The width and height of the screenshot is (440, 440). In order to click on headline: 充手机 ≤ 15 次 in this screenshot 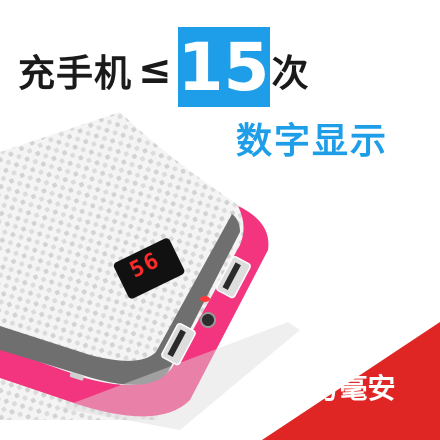, I will do `click(164, 67)`.